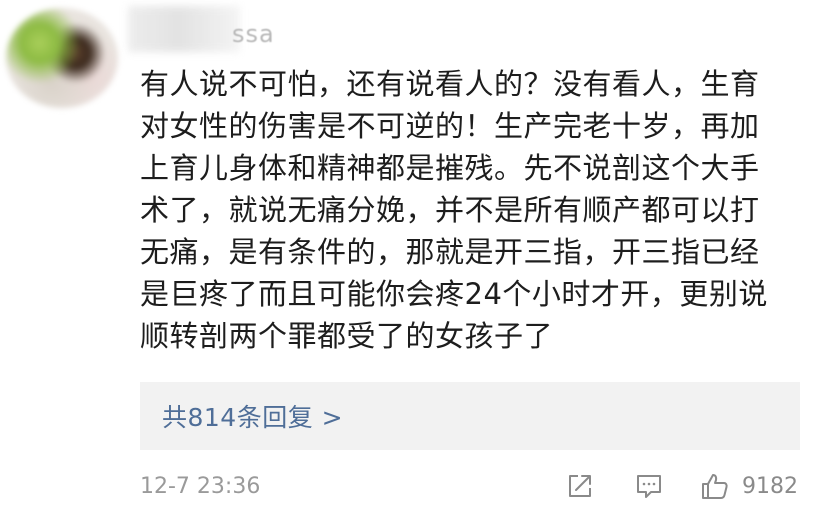 The image size is (828, 519). Describe the element at coordinates (184, 29) in the screenshot. I see `username-redaction` at that location.